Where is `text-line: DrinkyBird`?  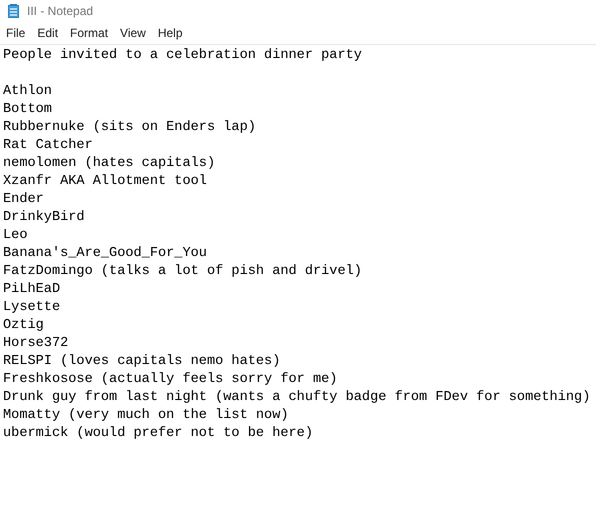
text-line: DrinkyBird is located at coordinates (44, 218).